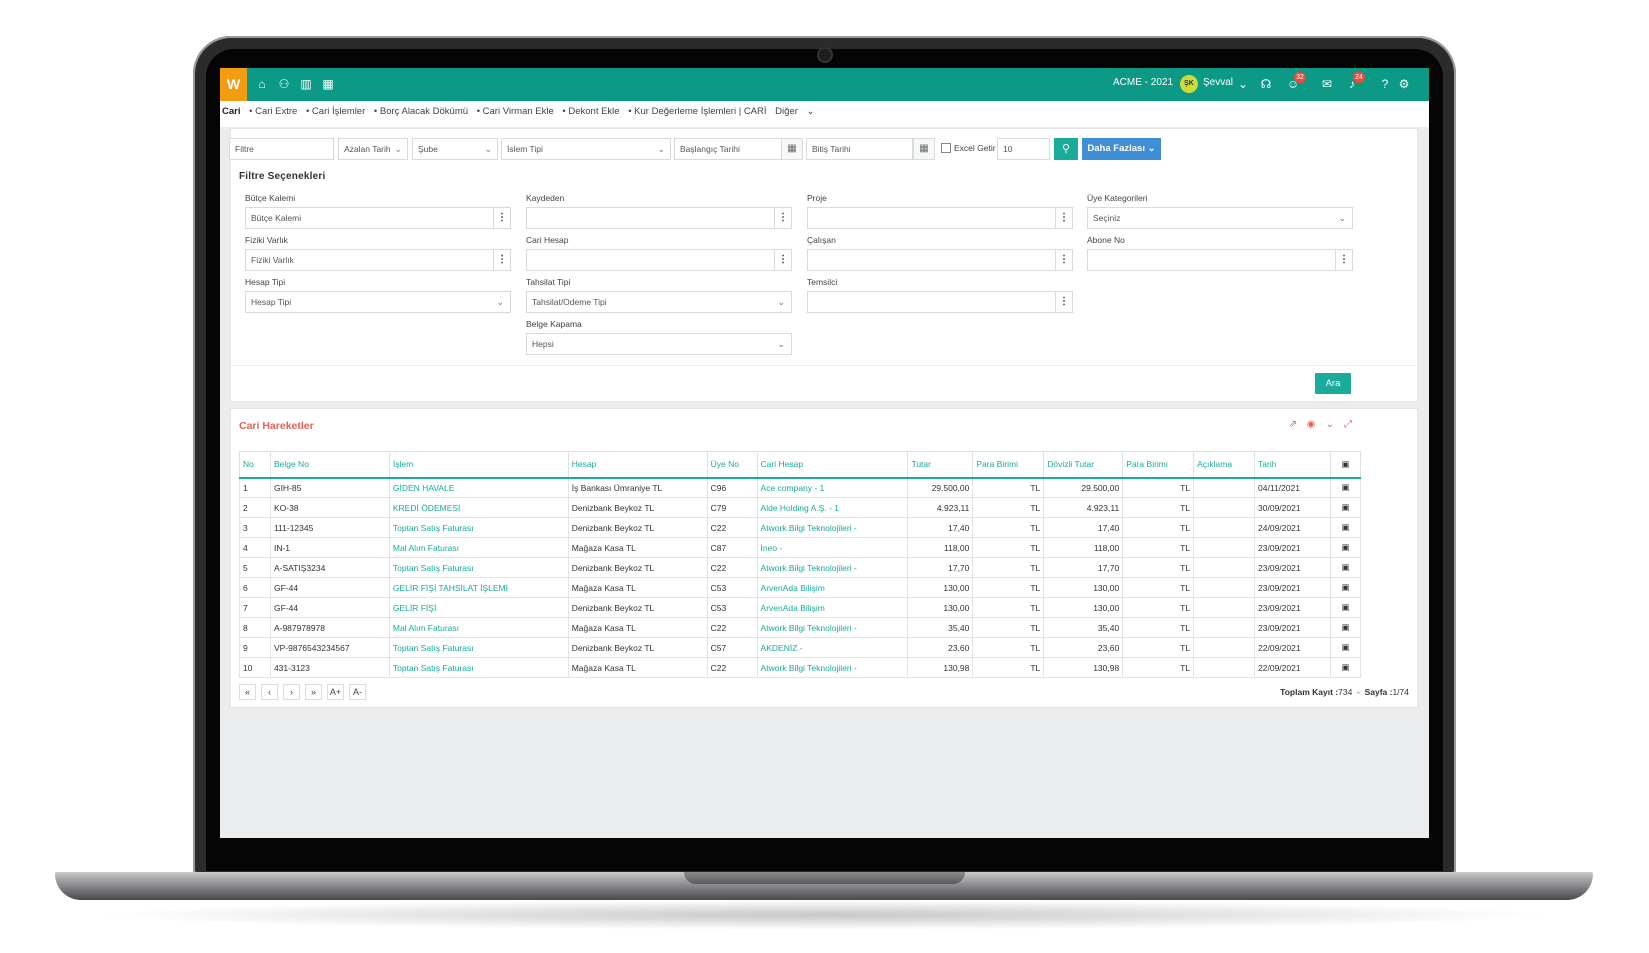 This screenshot has width=1649, height=953. What do you see at coordinates (1218, 82) in the screenshot?
I see `username: Şevval` at bounding box center [1218, 82].